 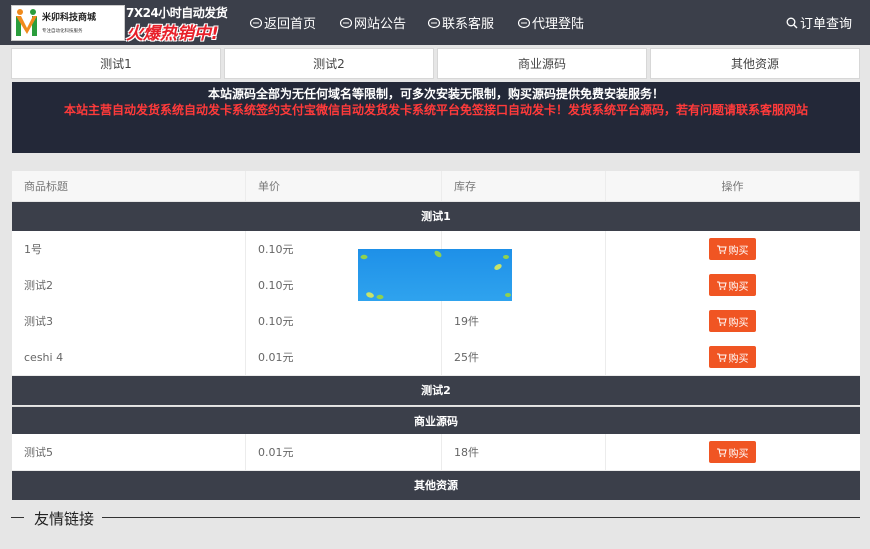 What do you see at coordinates (542, 63) in the screenshot?
I see `tab-commercial-source: 商业源码` at bounding box center [542, 63].